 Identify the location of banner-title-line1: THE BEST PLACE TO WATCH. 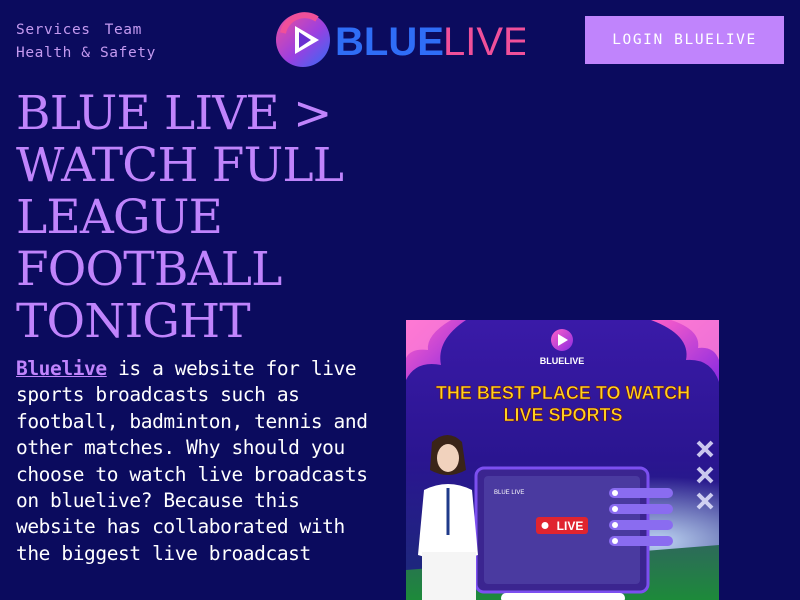
(563, 393).